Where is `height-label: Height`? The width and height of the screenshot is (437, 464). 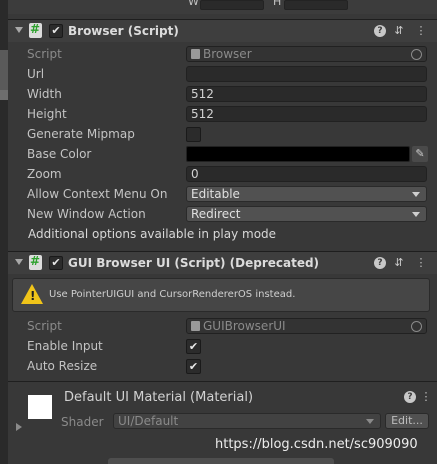
height-label: Height is located at coordinates (47, 114).